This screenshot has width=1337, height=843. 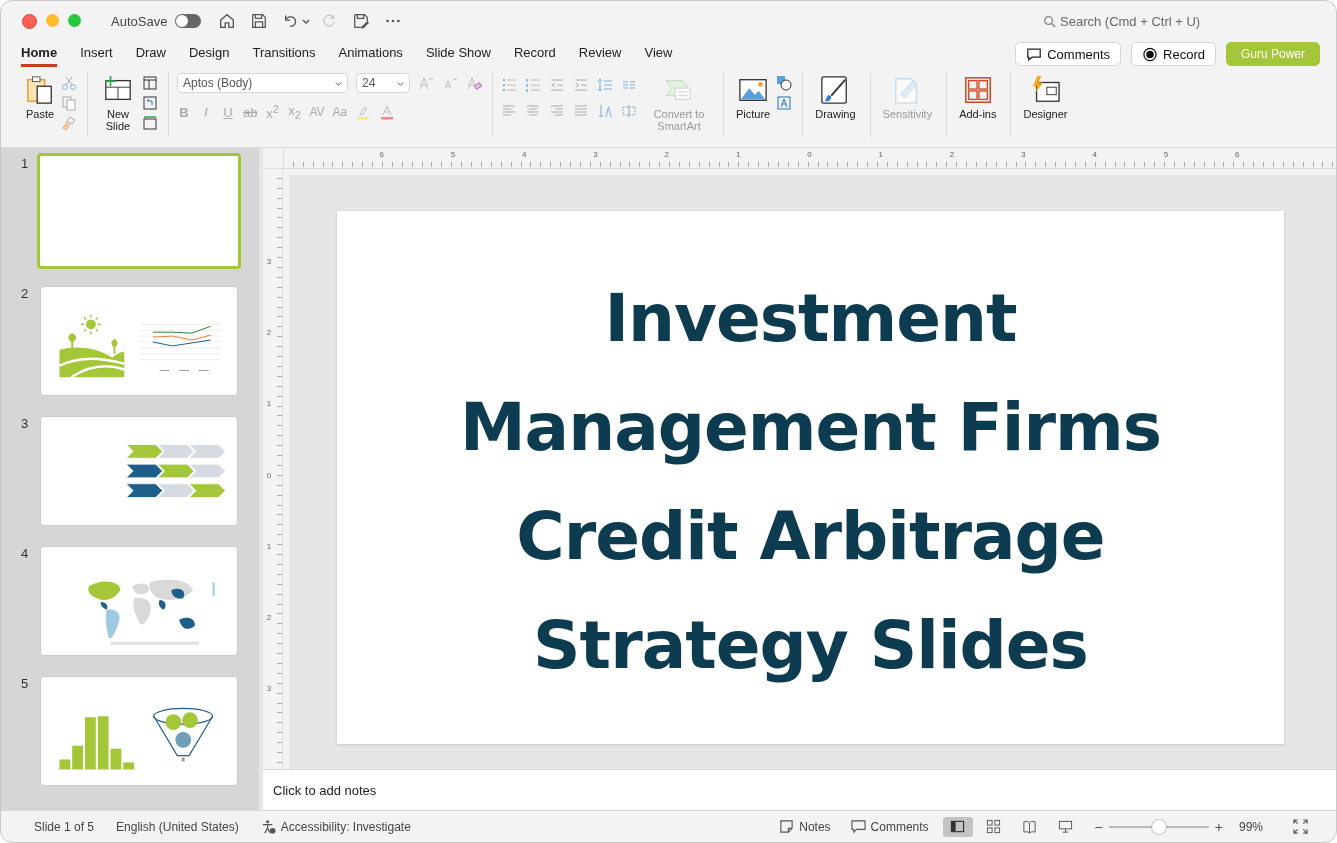 What do you see at coordinates (458, 54) in the screenshot?
I see `ribbon-tab: Slide Show` at bounding box center [458, 54].